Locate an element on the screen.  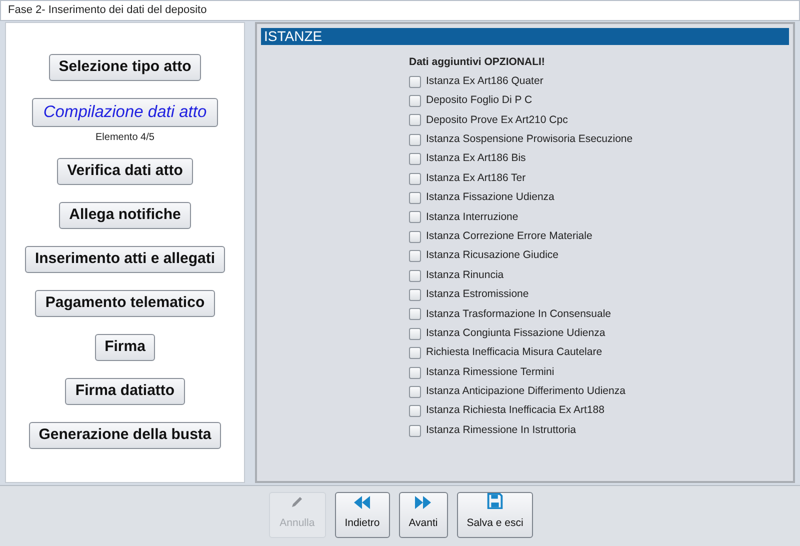
toolbar-button: Salva e esci is located at coordinates (495, 515).